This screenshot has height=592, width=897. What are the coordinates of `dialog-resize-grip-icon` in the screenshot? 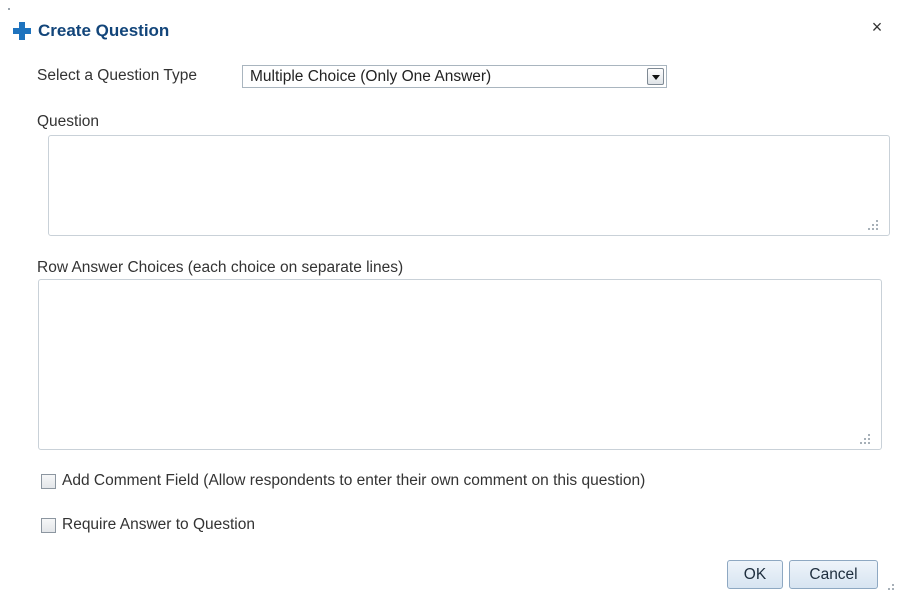 It's located at (889, 585).